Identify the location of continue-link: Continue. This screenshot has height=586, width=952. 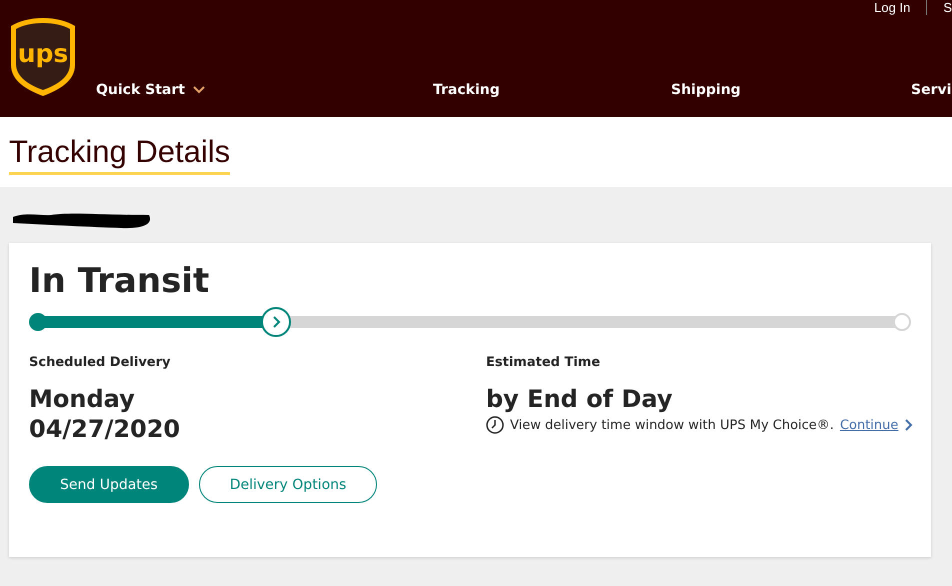
(869, 425).